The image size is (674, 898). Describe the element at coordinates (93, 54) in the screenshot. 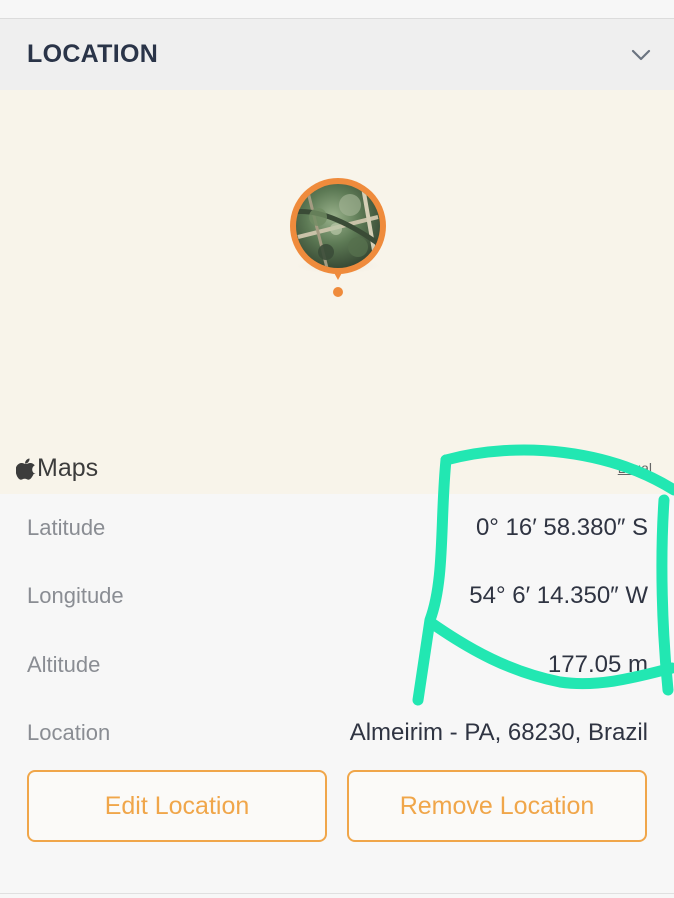

I see `section-title: LOCATION` at that location.